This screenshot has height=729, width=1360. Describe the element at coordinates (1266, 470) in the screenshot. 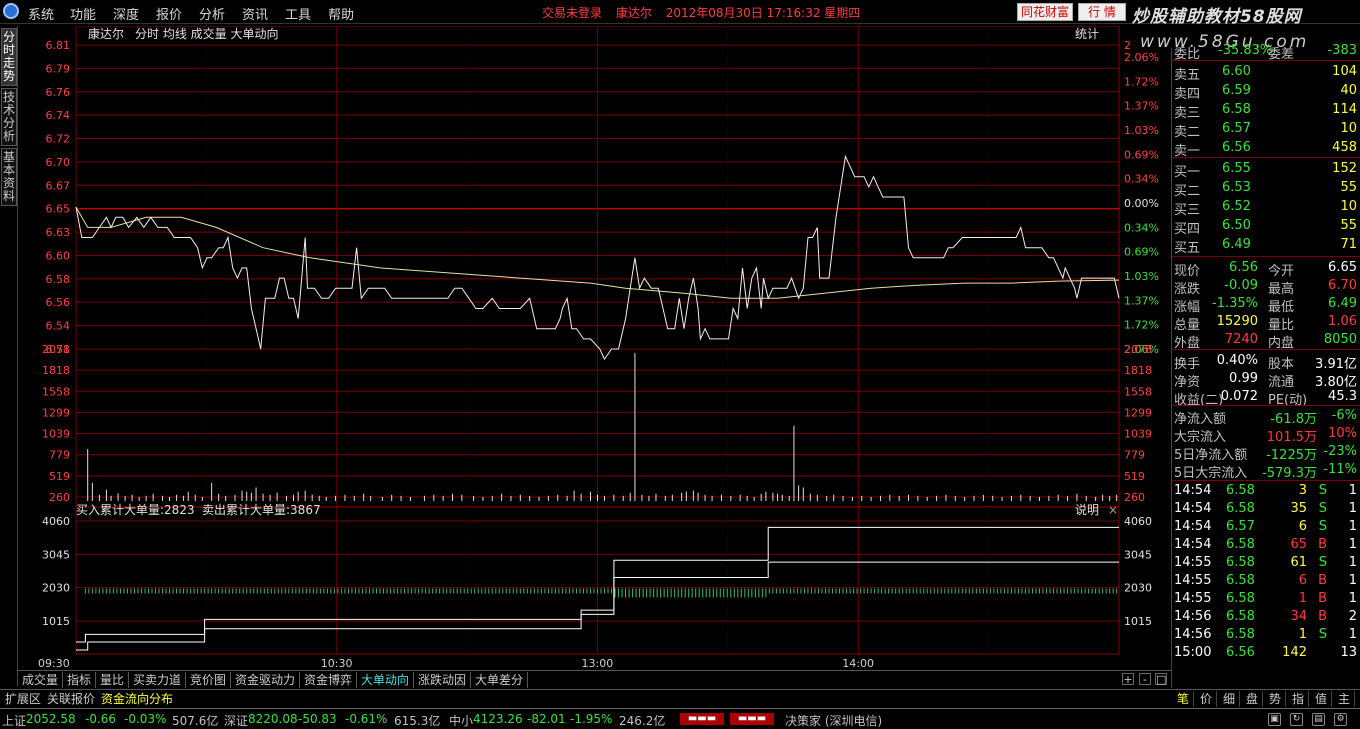

I see `fund-flow-row: 5日大宗流入 -579.3万 -11%` at that location.